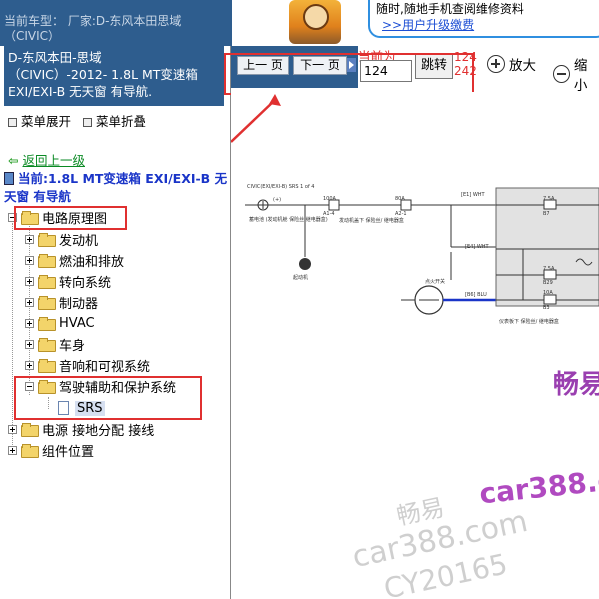  I want to click on tree-node: 车身, so click(55, 344).